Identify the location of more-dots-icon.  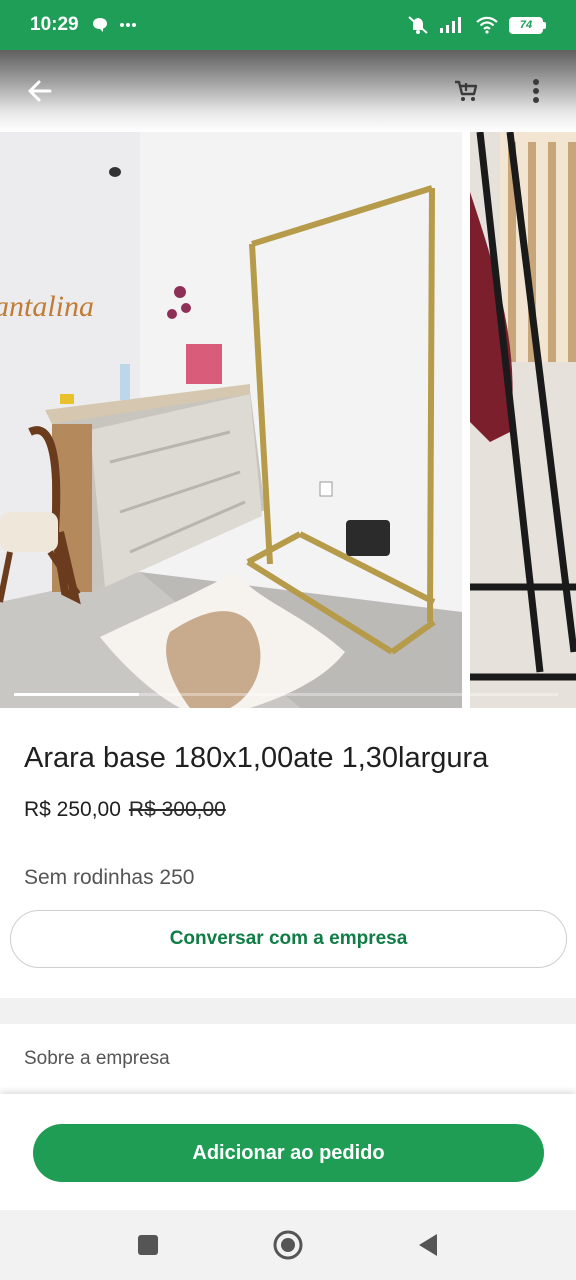
(127, 25).